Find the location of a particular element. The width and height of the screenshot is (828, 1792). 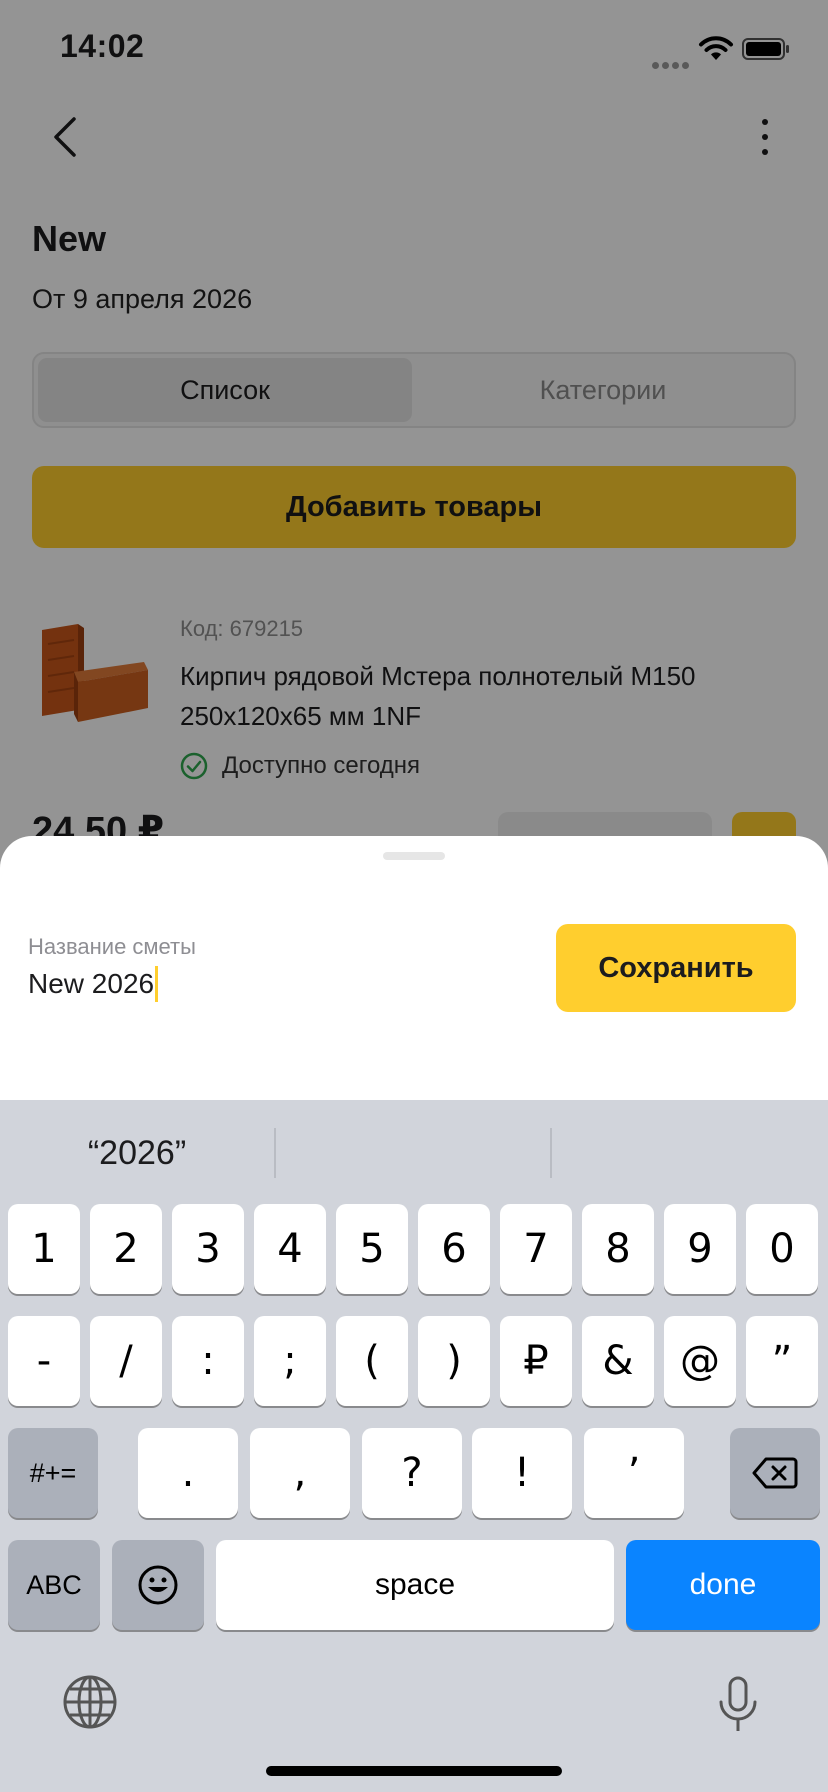

key-hyphen: - is located at coordinates (44, 1361).